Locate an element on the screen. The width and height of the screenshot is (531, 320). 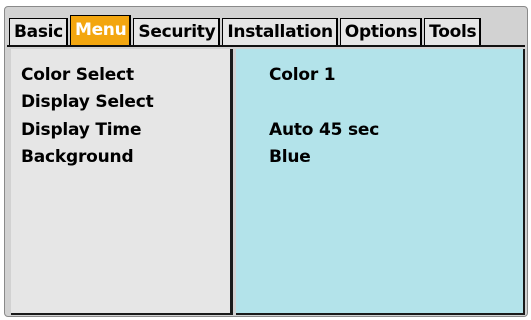
tab-installation: Installation is located at coordinates (280, 31).